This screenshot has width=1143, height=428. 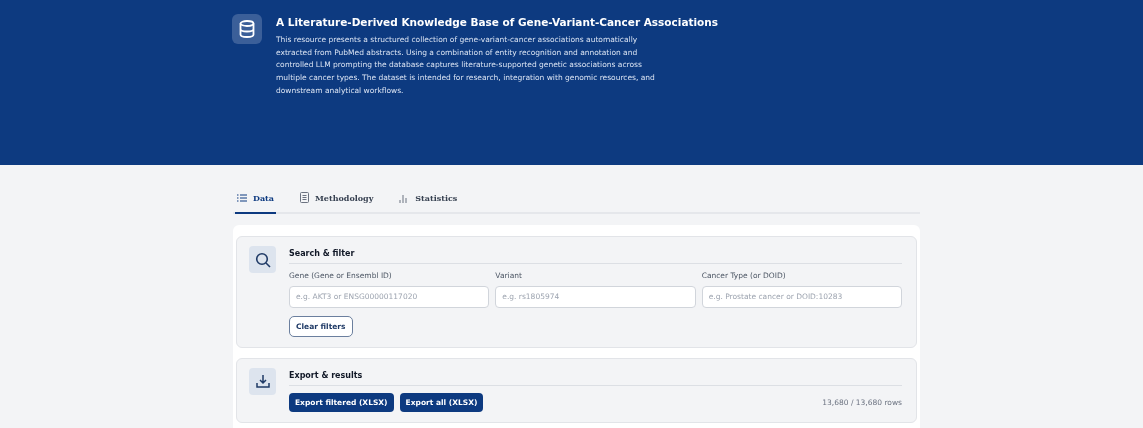 I want to click on section-title: Search & filter, so click(x=595, y=255).